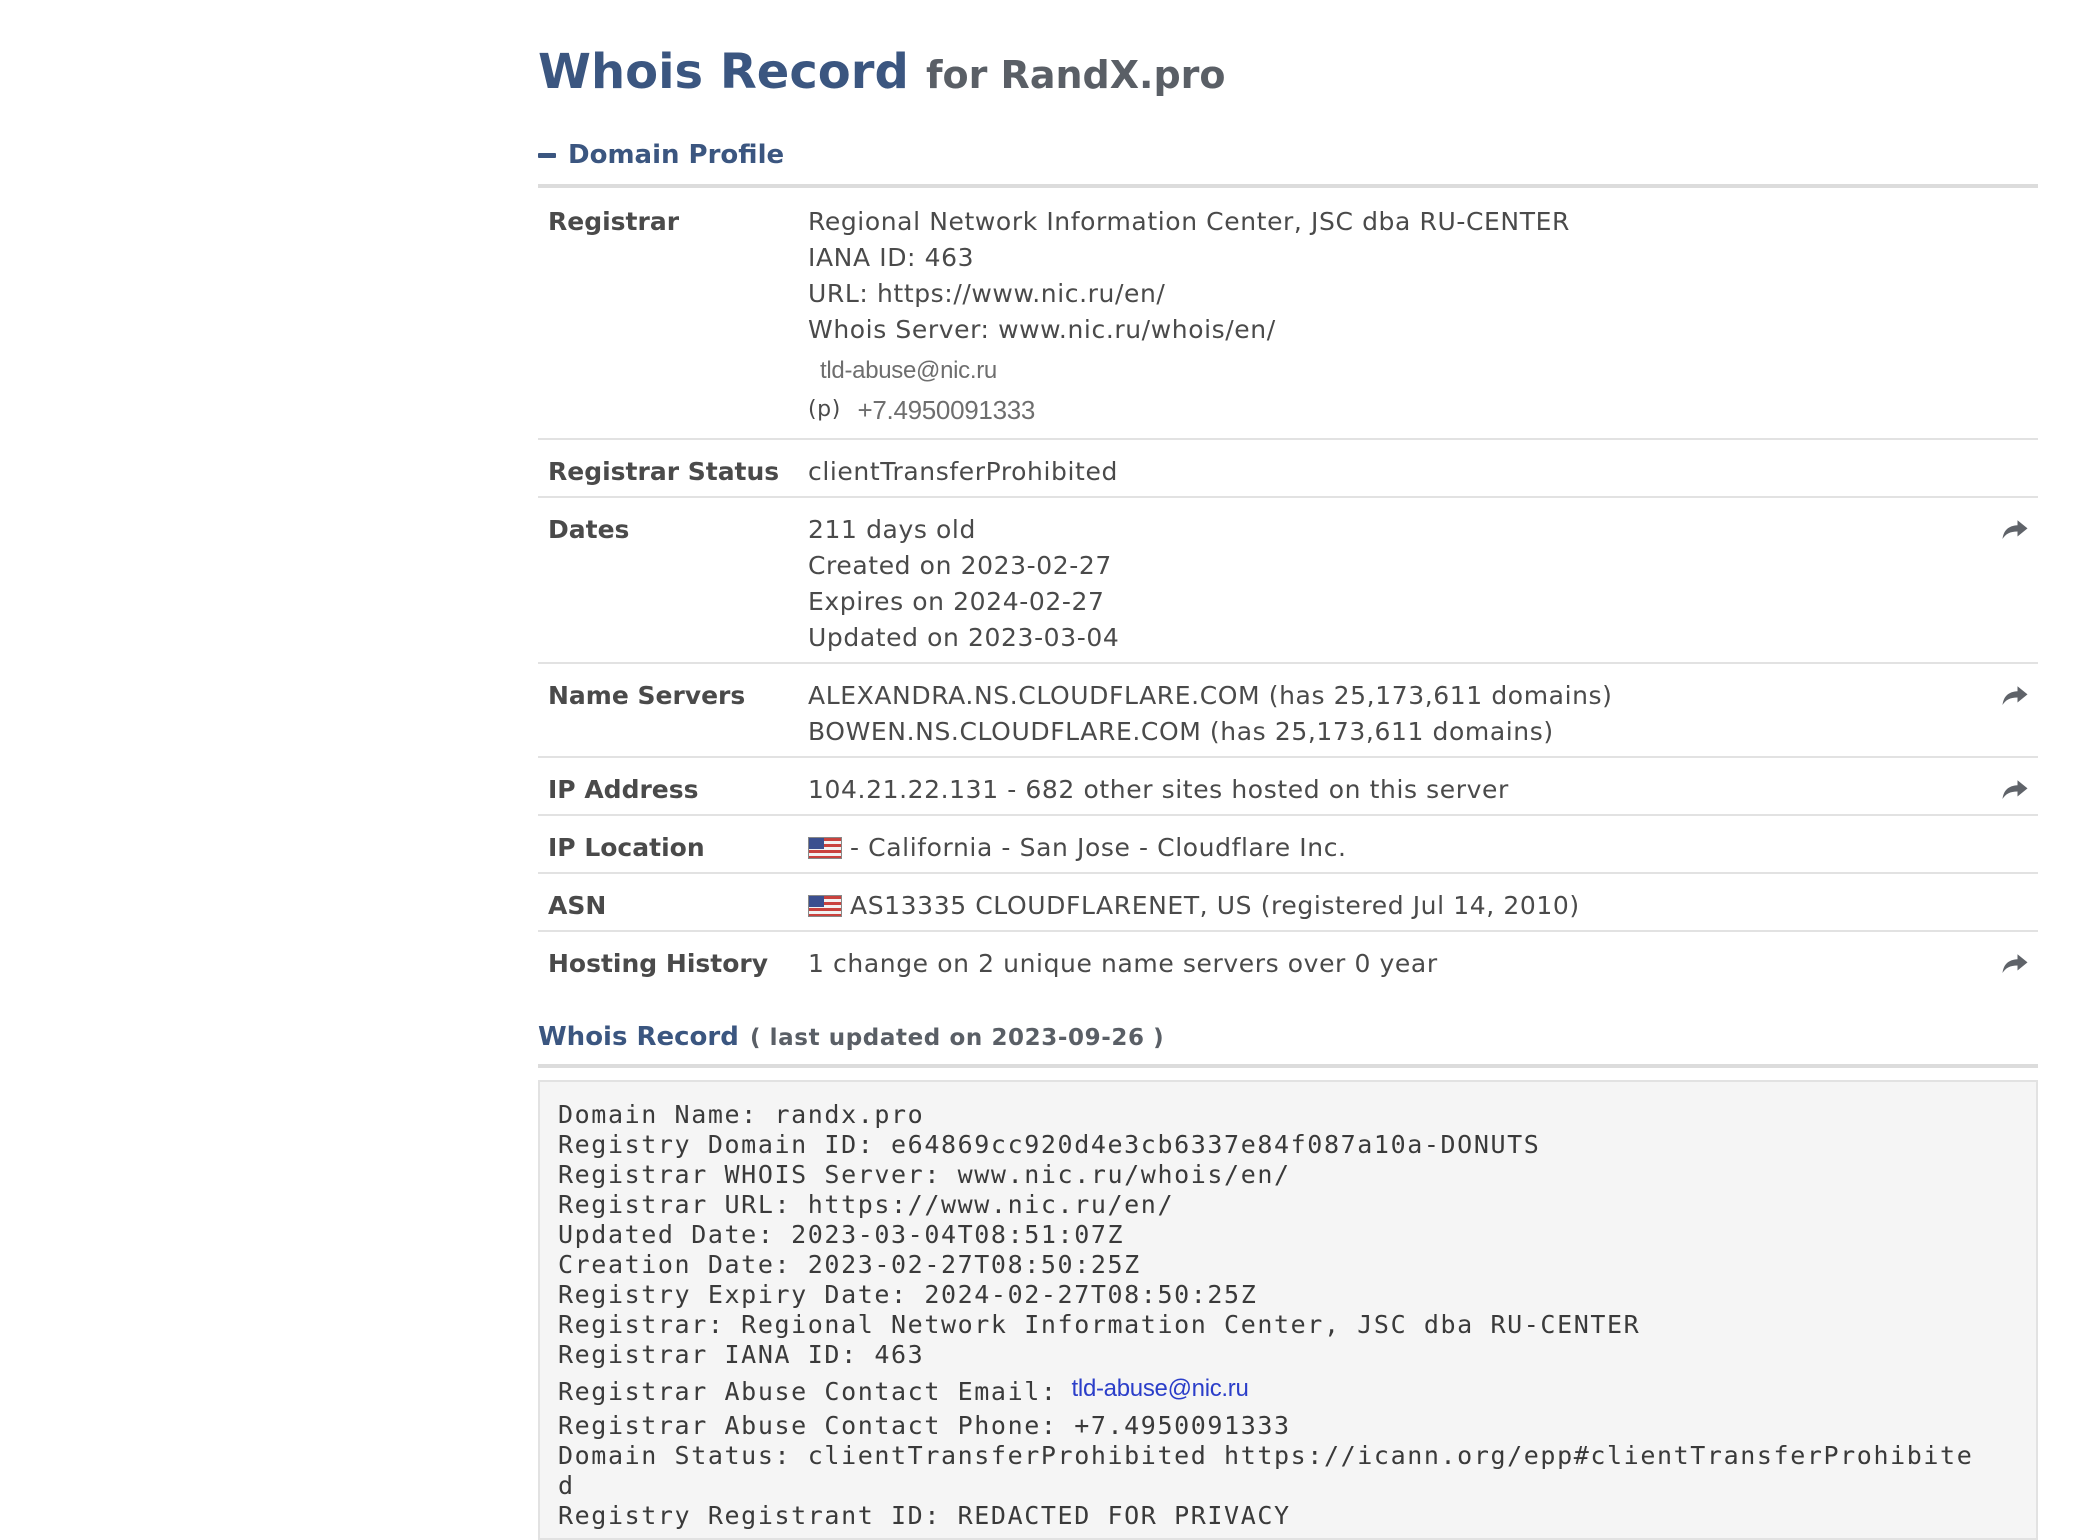 Image resolution: width=2096 pixels, height=1540 pixels. Describe the element at coordinates (1075, 75) in the screenshot. I see `page-title-domain: for RandX.pro` at that location.